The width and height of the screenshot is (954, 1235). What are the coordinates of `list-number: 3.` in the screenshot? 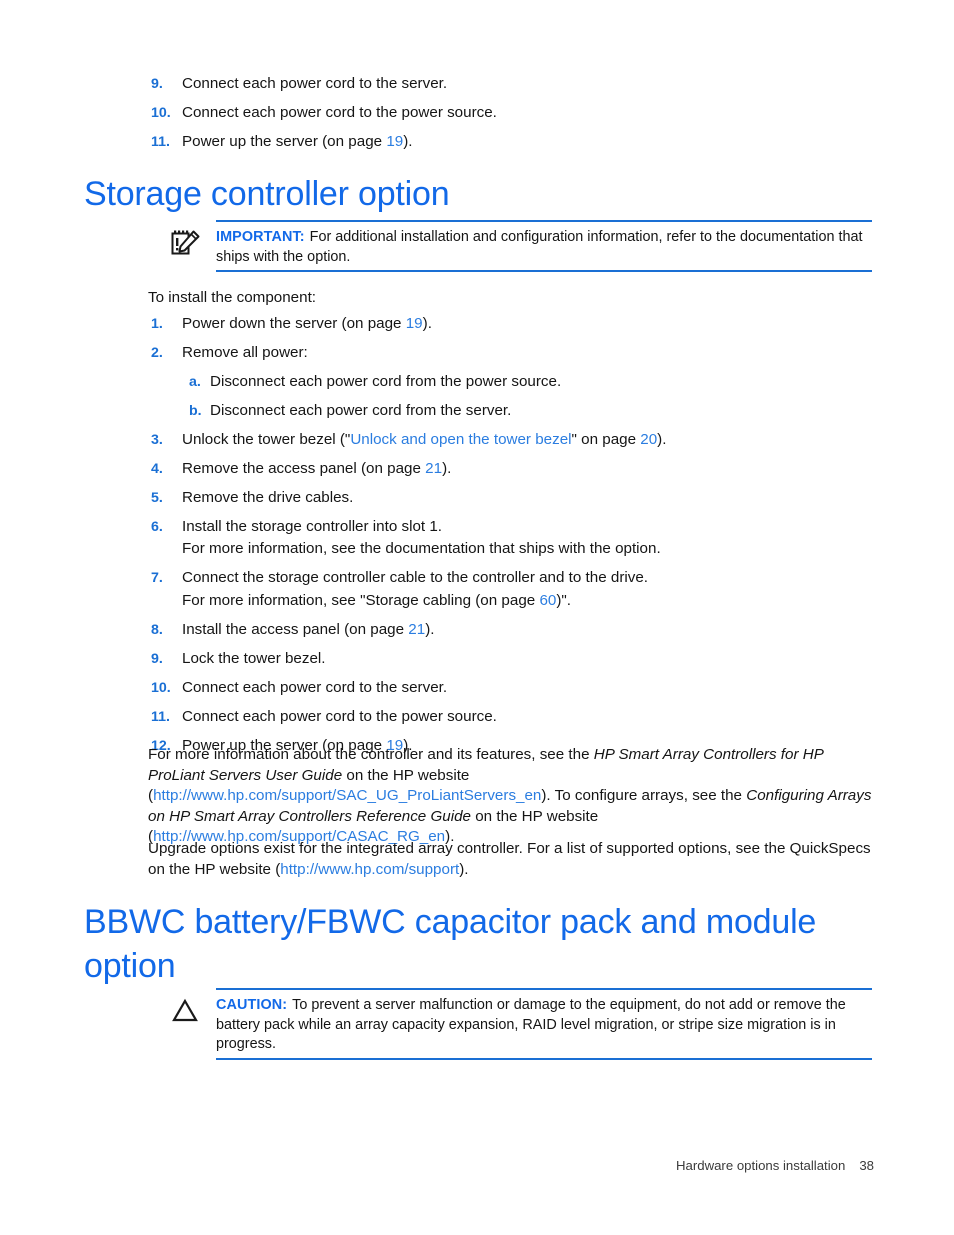 It's located at (157, 439).